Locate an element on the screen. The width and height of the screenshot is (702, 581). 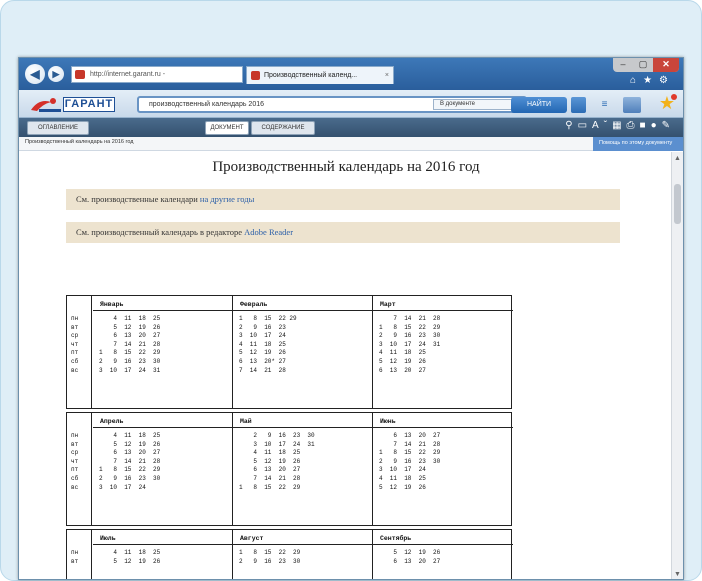
notification-star-icon: ★ is located at coordinates (668, 103).